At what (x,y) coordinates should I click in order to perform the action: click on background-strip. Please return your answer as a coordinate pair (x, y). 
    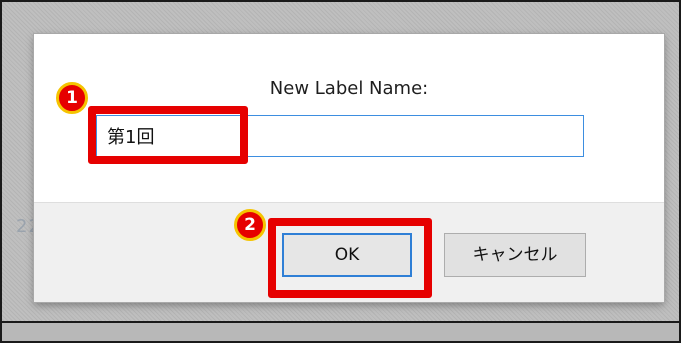
    Looking at the image, I should click on (340, 331).